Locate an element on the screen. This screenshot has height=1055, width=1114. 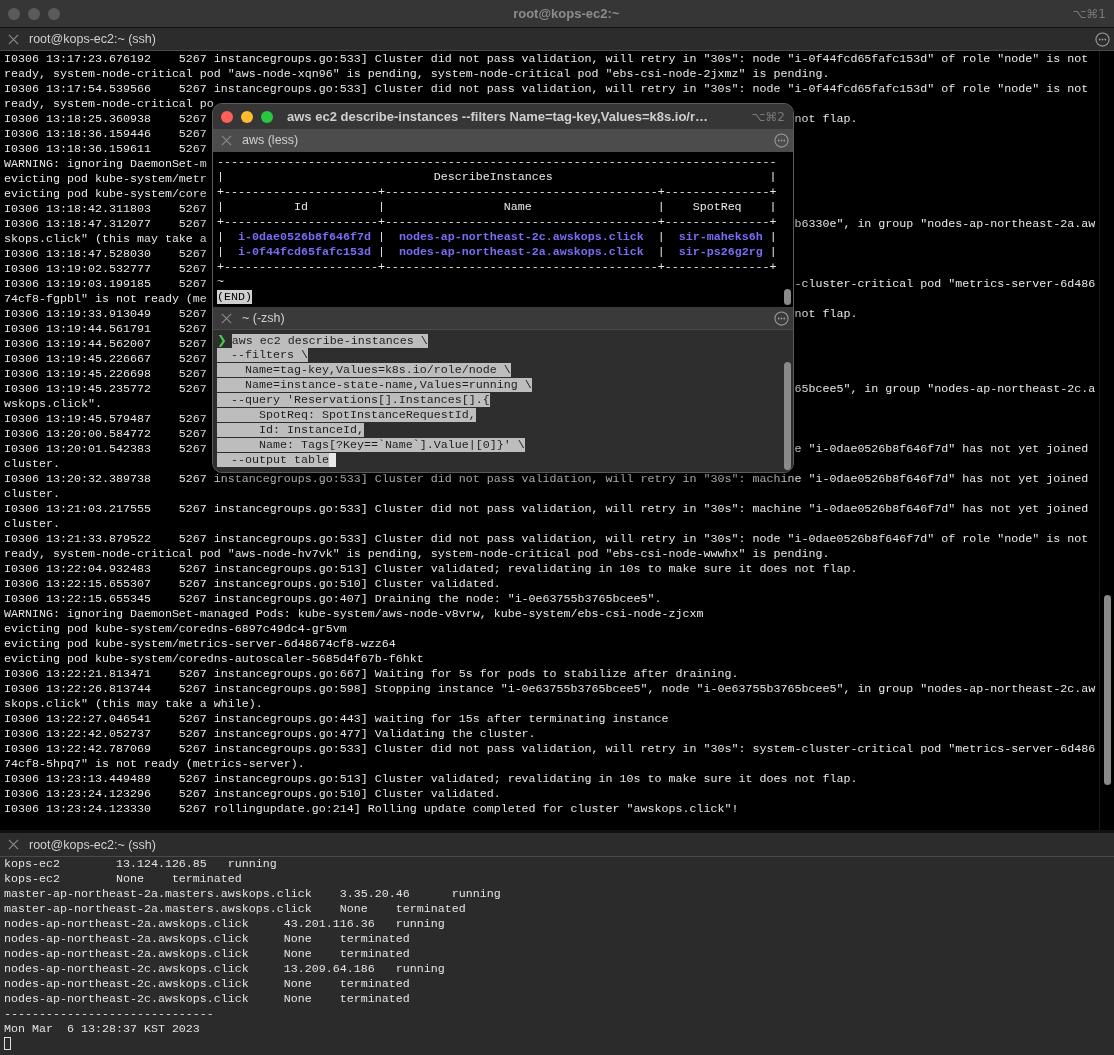
log-line: I0306 13:21:33.879522 5267 instancegroups.go:533] Cluster did not pass validation, will retry in "30s": node "i-0dae0526b8f646f7d" of role "node" is not is located at coordinates (546, 539).